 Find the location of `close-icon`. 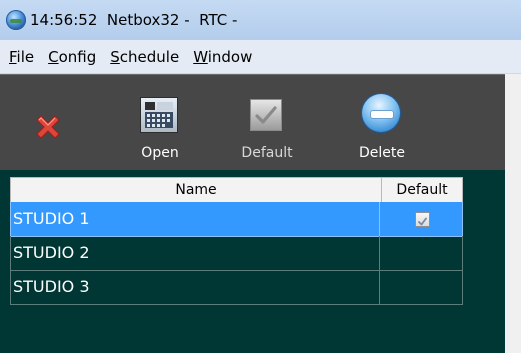

close-icon is located at coordinates (48, 127).